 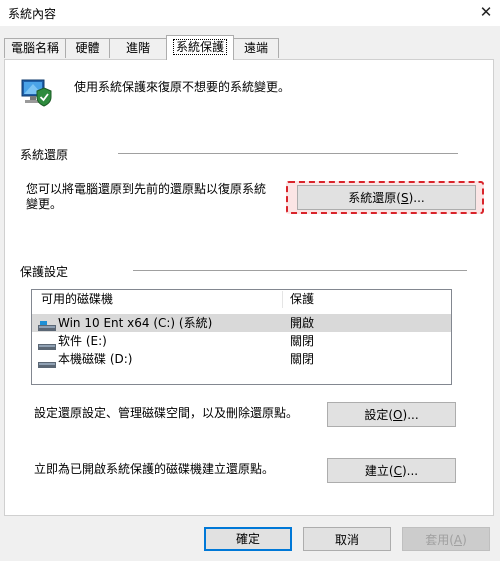 I want to click on tab-hardware: 硬體, so click(x=87, y=48).